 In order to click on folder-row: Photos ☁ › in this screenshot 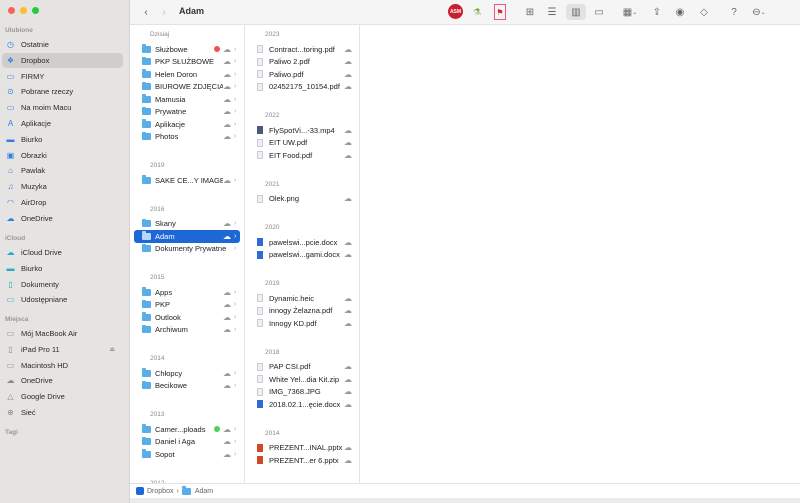, I will do `click(187, 137)`.